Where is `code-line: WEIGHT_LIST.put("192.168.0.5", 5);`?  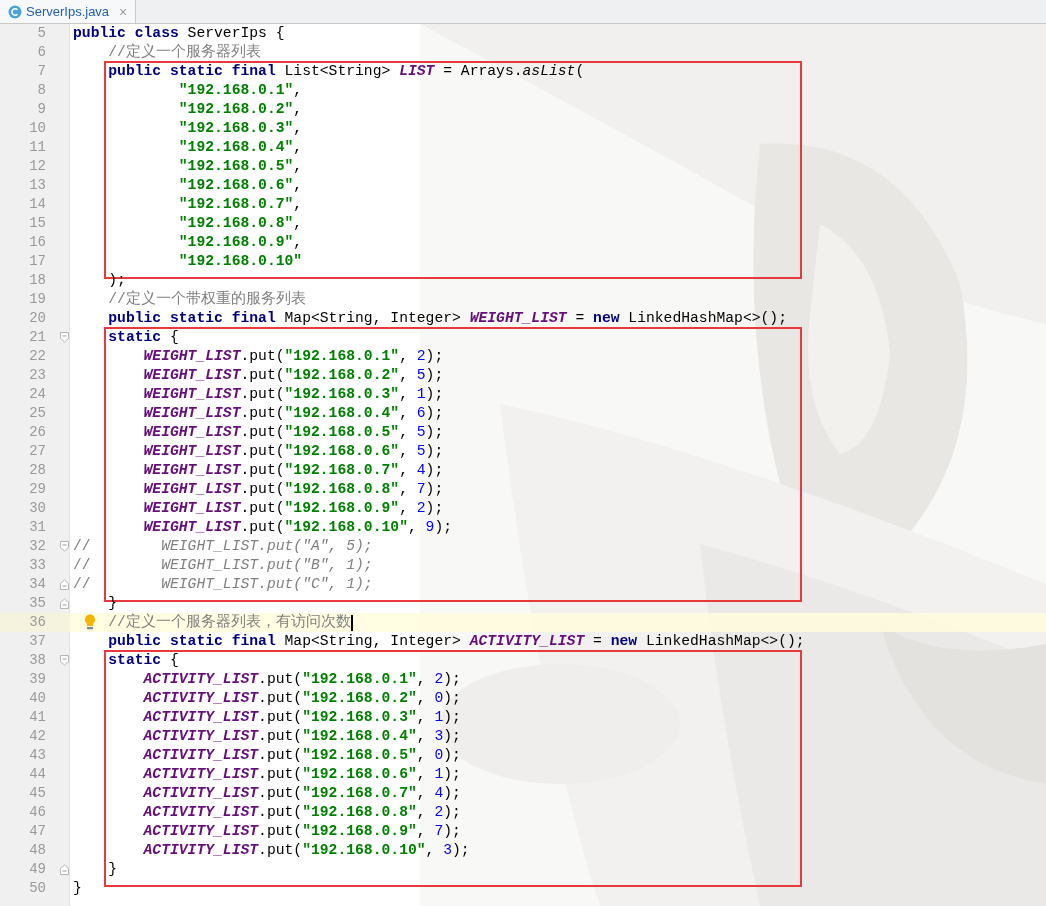
code-line: WEIGHT_LIST.put("192.168.0.5", 5); is located at coordinates (293, 432).